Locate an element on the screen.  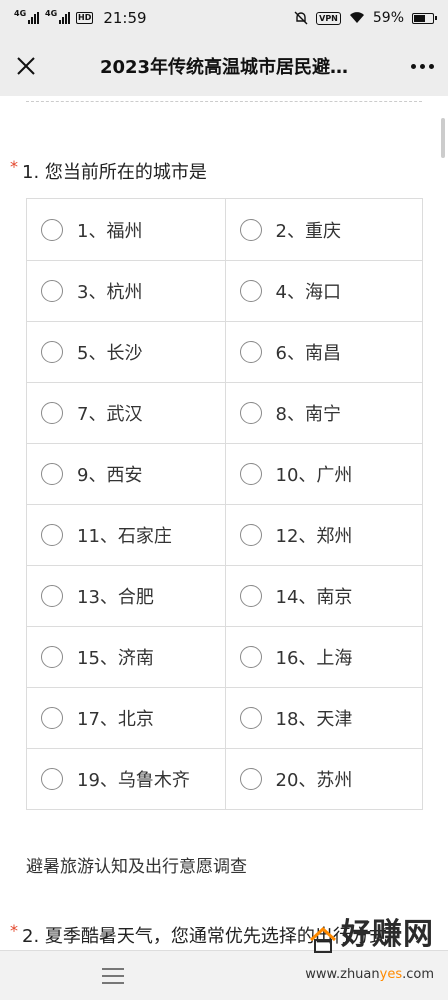
option-15: 15、济南 is located at coordinates (126, 657).